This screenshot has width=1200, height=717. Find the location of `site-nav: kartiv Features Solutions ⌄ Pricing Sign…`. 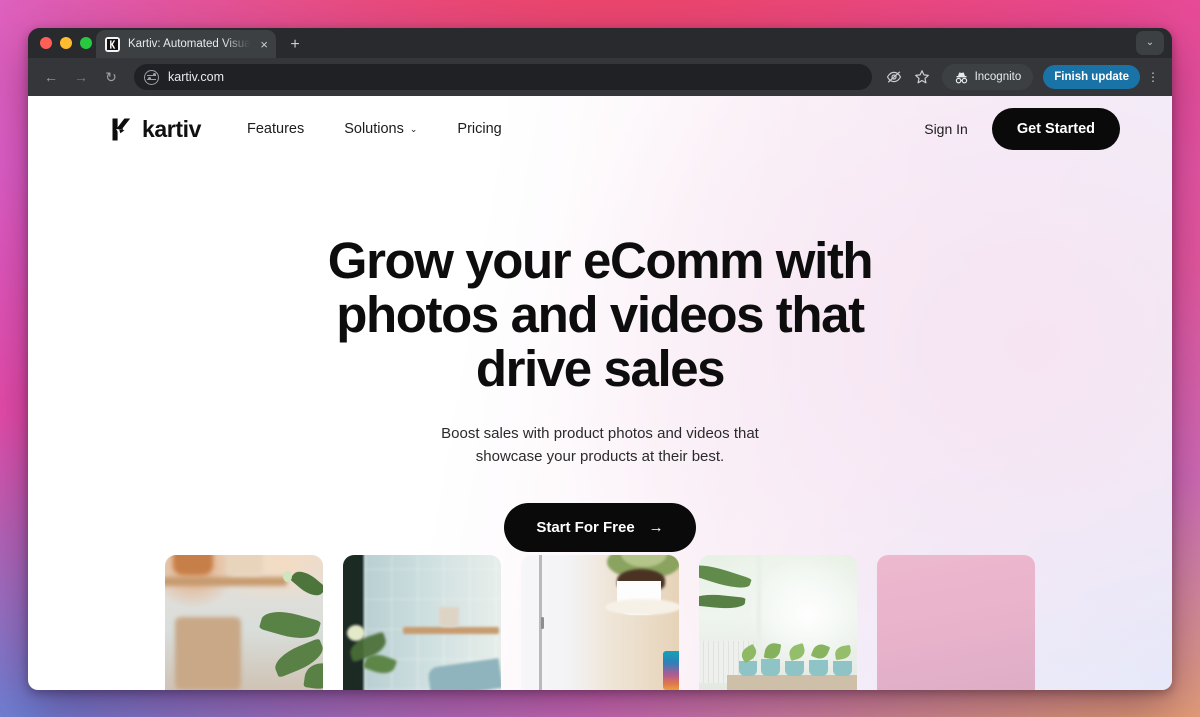

site-nav: kartiv Features Solutions ⌄ Pricing Sign… is located at coordinates (600, 129).